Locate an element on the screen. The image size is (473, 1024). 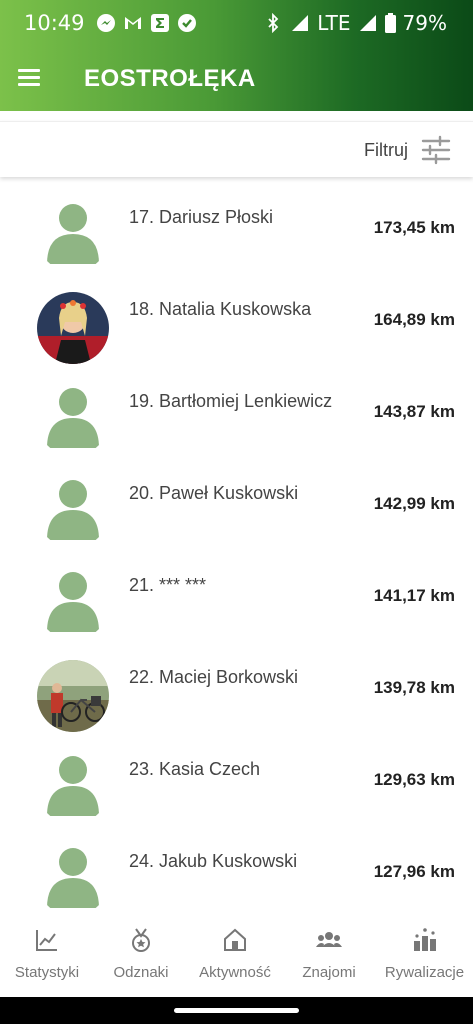
nav-rywalizacje: Rywalizacje is located at coordinates (424, 956).